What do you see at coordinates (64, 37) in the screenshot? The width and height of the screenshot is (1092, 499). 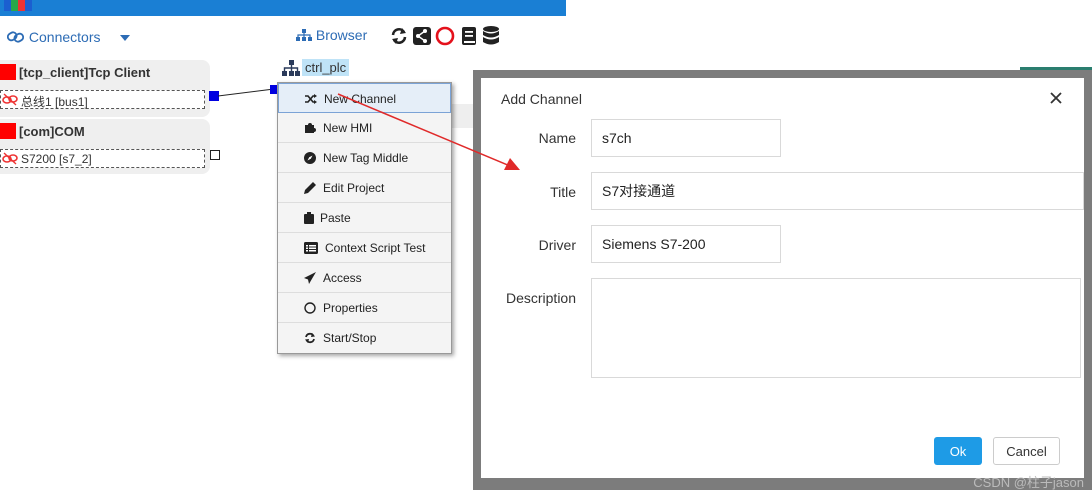 I see `connectors-label: Connectors` at bounding box center [64, 37].